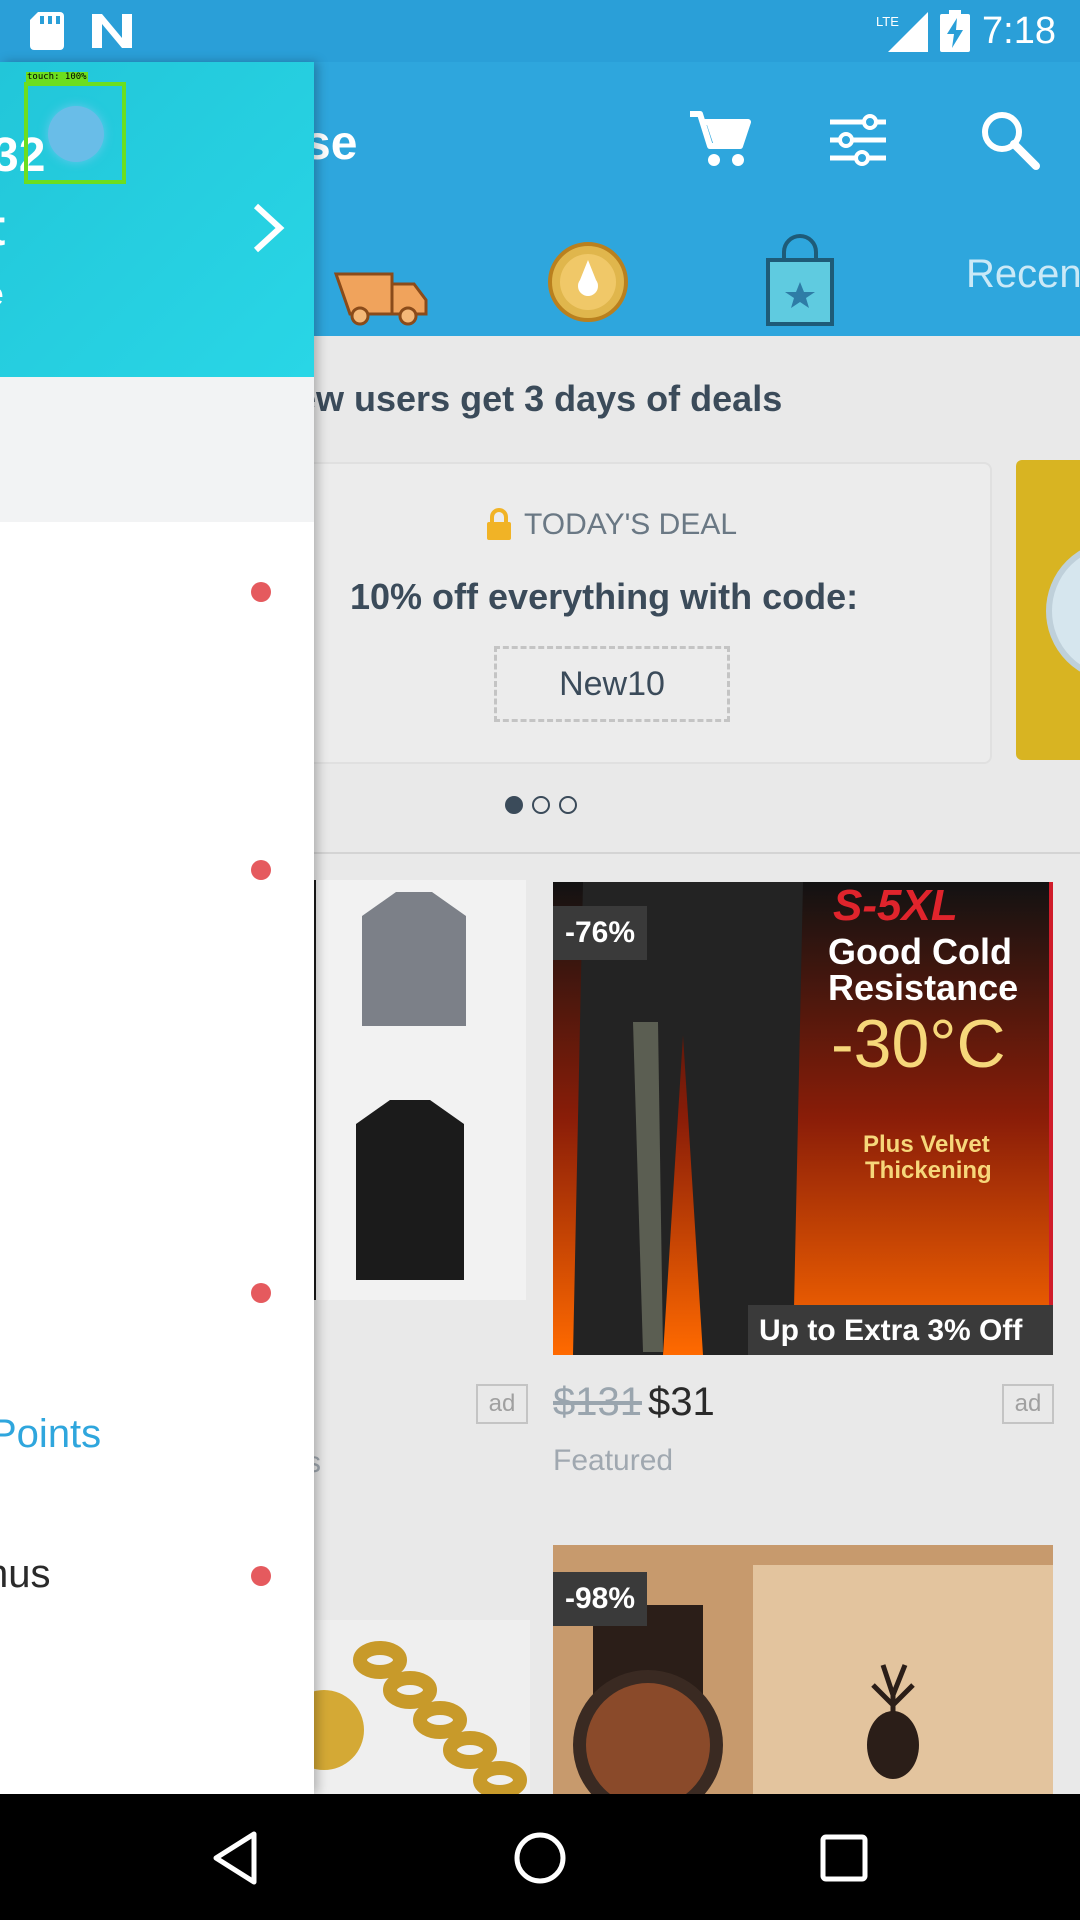 This screenshot has height=1920, width=1080. What do you see at coordinates (57, 77) in the screenshot?
I see `touch-label: touch: 100%` at bounding box center [57, 77].